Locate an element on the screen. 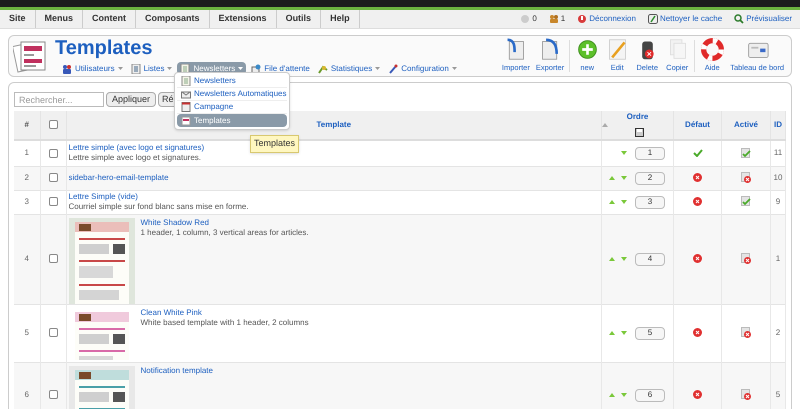 The width and height of the screenshot is (800, 409). envelope-icon is located at coordinates (186, 94).